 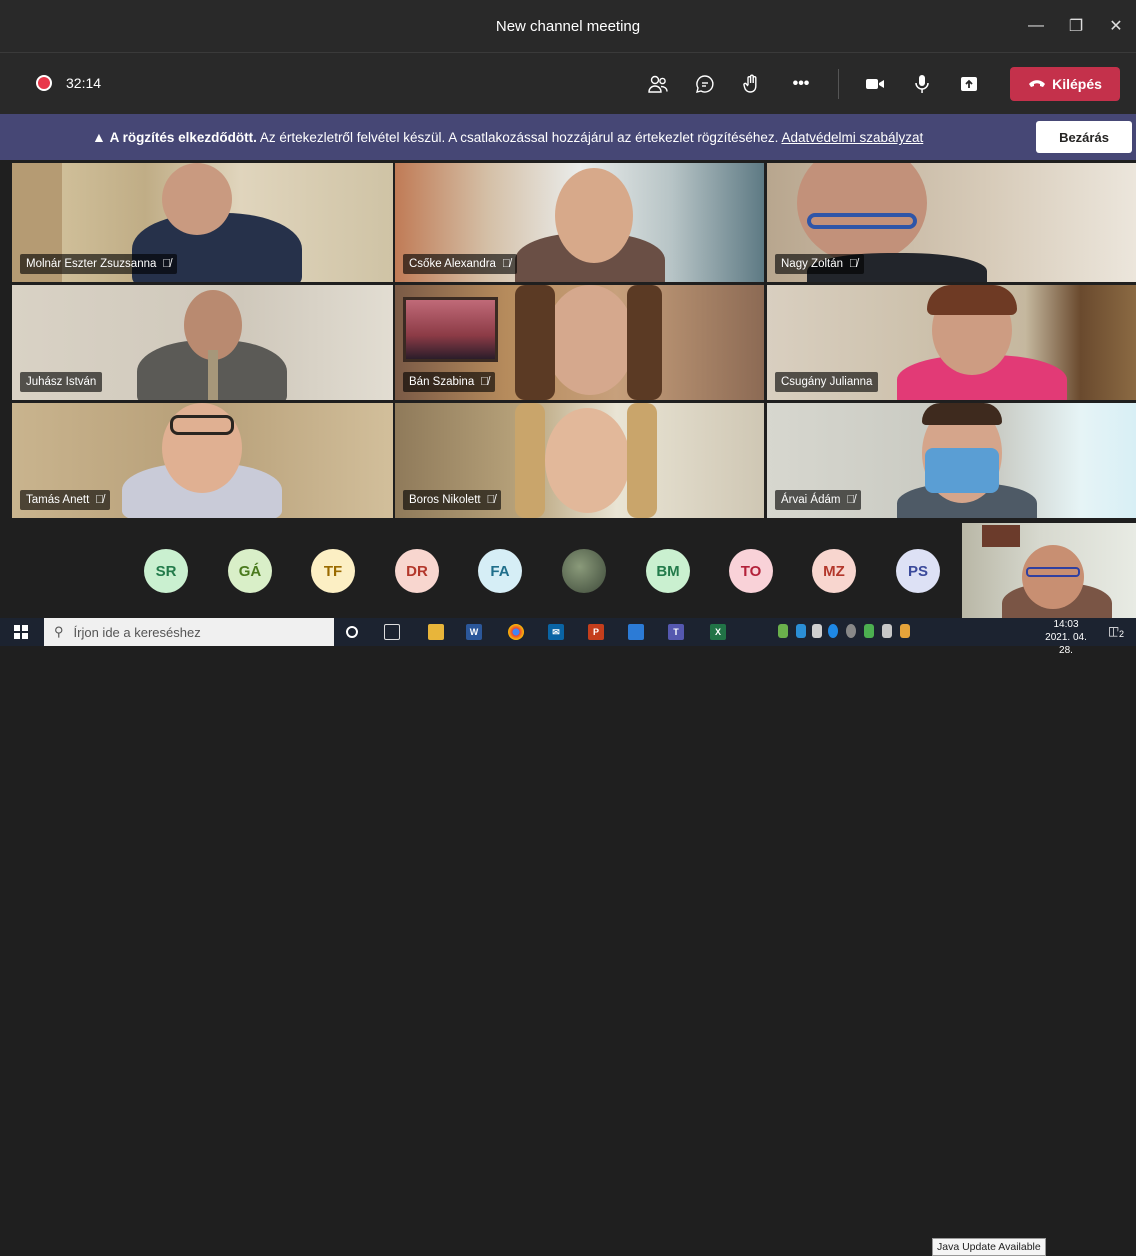 What do you see at coordinates (1036, 26) in the screenshot?
I see `minimize-button: —` at bounding box center [1036, 26].